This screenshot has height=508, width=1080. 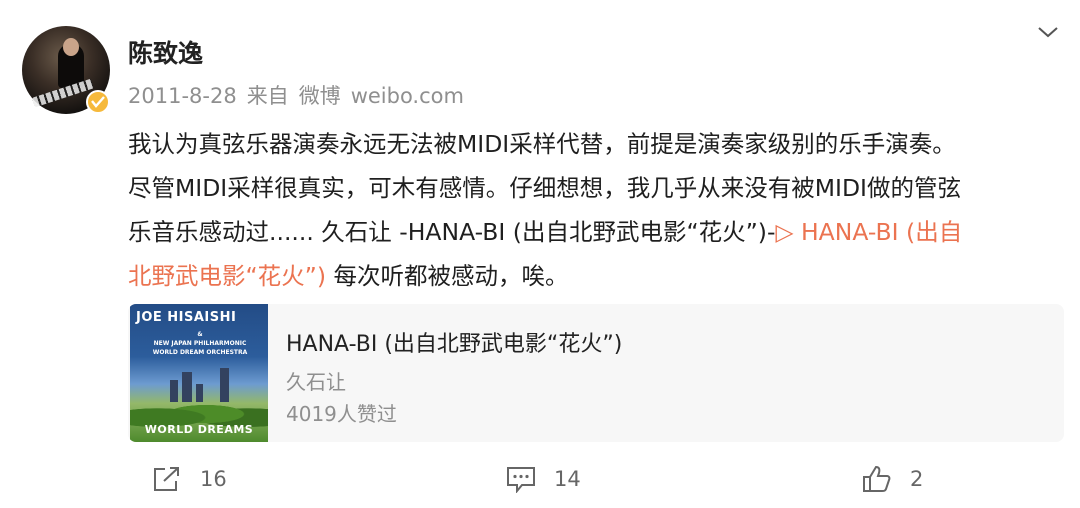 What do you see at coordinates (892, 479) in the screenshot?
I see `like-button: 2` at bounding box center [892, 479].